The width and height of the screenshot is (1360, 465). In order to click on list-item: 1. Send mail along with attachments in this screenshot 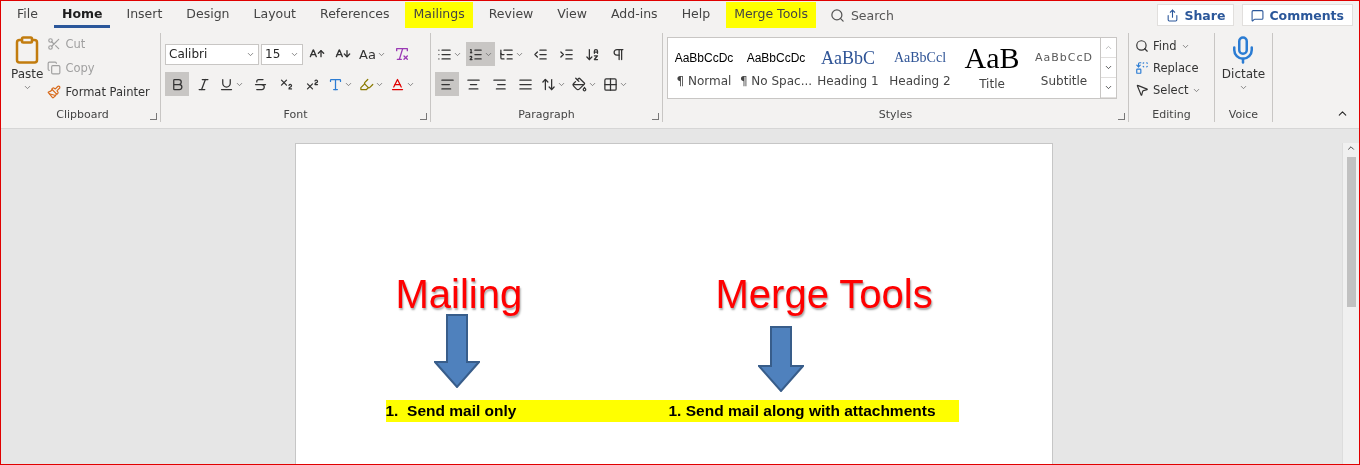, I will do `click(813, 411)`.